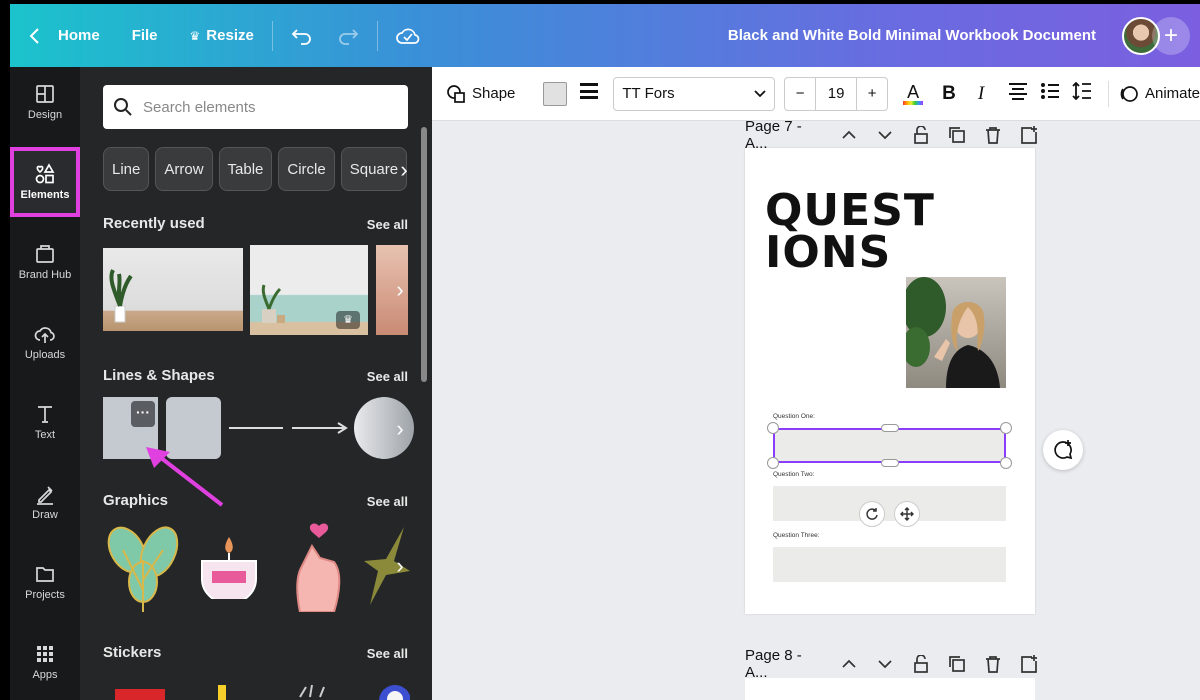 The image size is (1200, 700). What do you see at coordinates (45, 342) in the screenshot?
I see `rail-item-uploads: Uploads` at bounding box center [45, 342].